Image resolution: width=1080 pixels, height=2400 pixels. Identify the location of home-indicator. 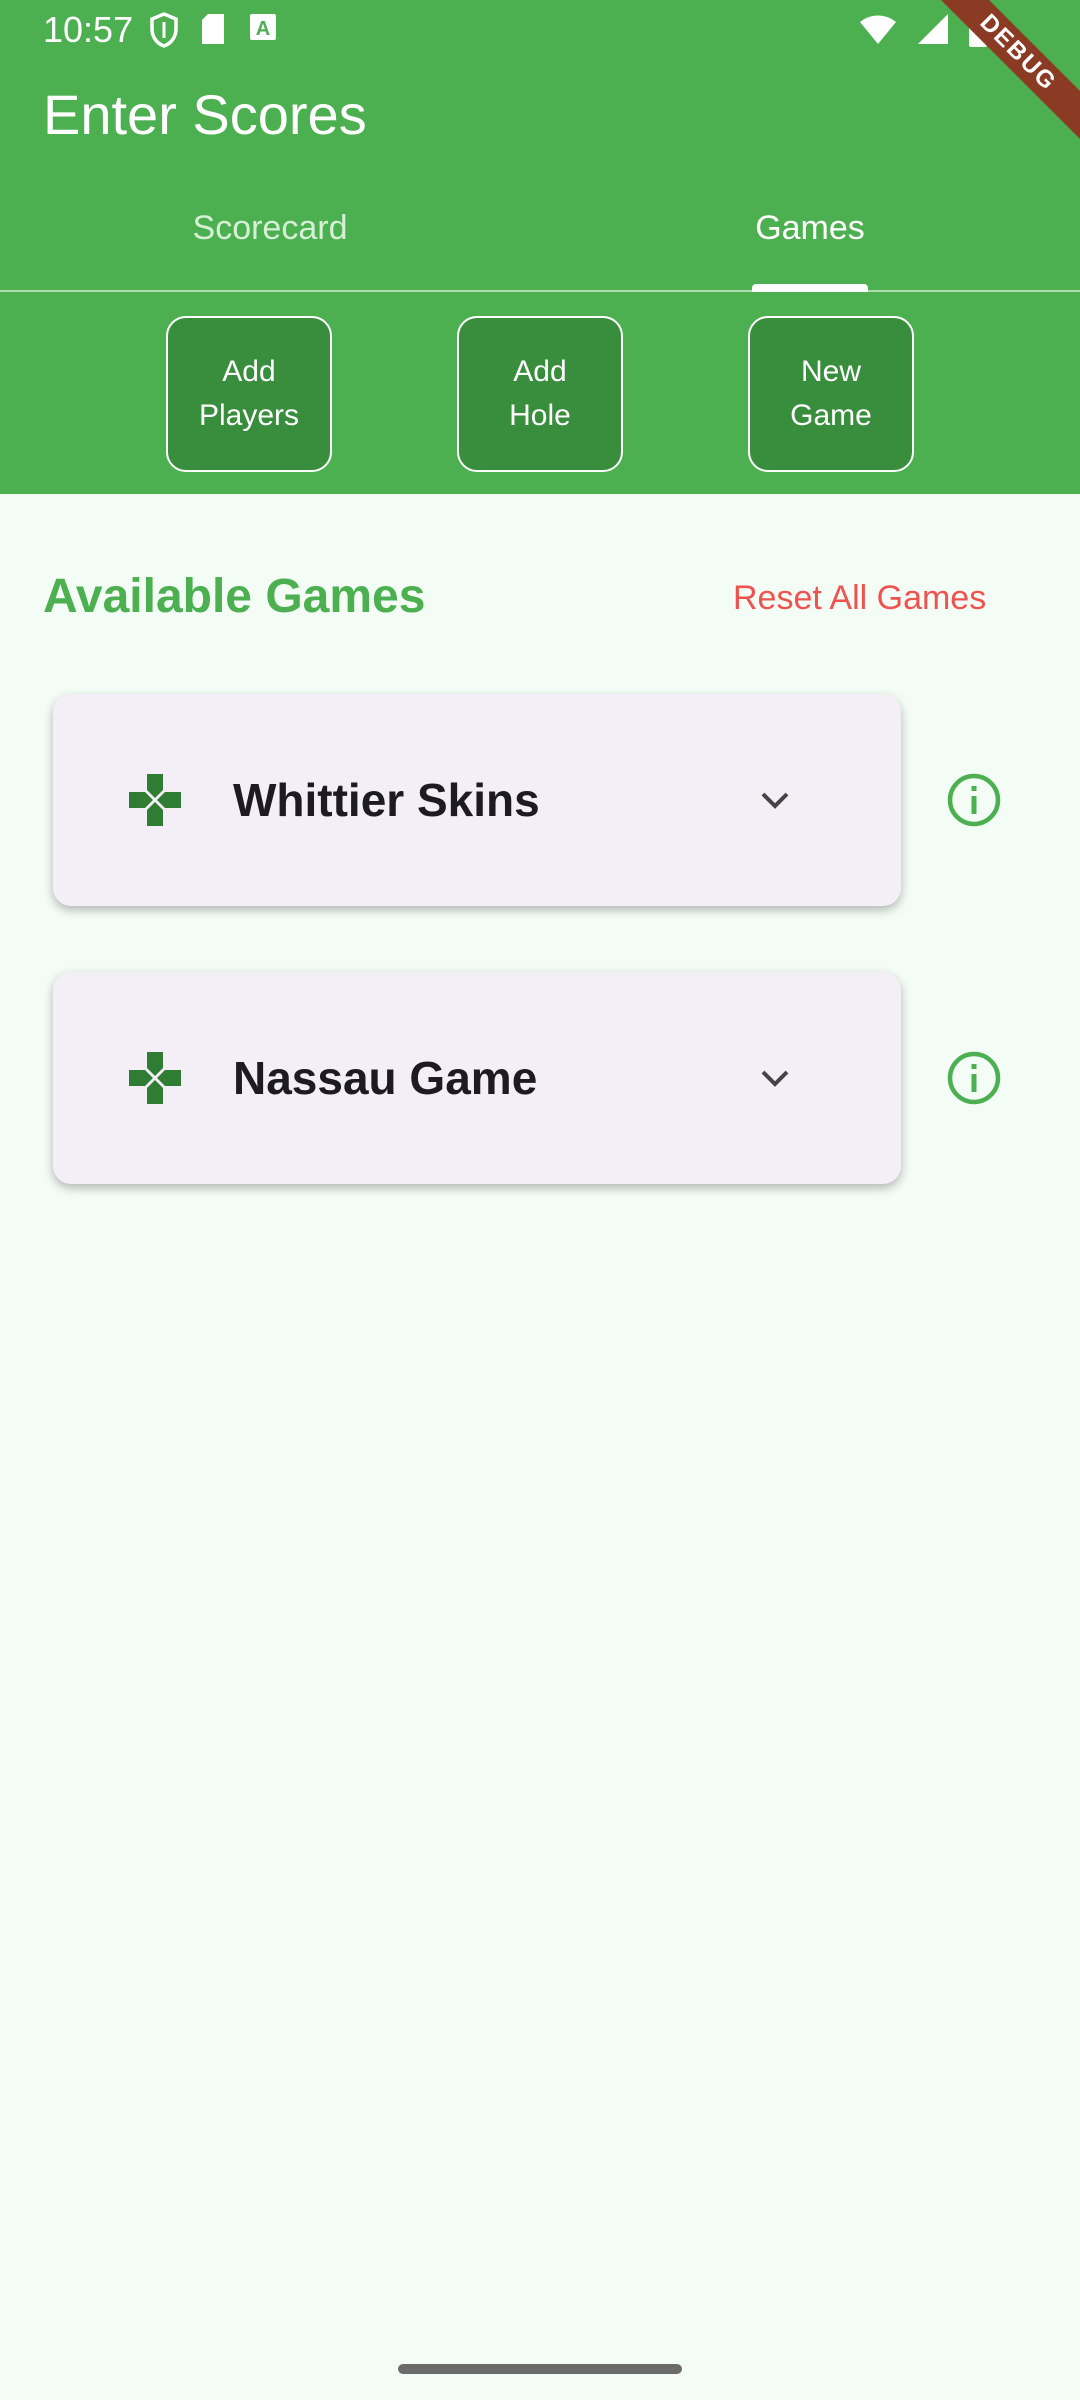
(540, 2369).